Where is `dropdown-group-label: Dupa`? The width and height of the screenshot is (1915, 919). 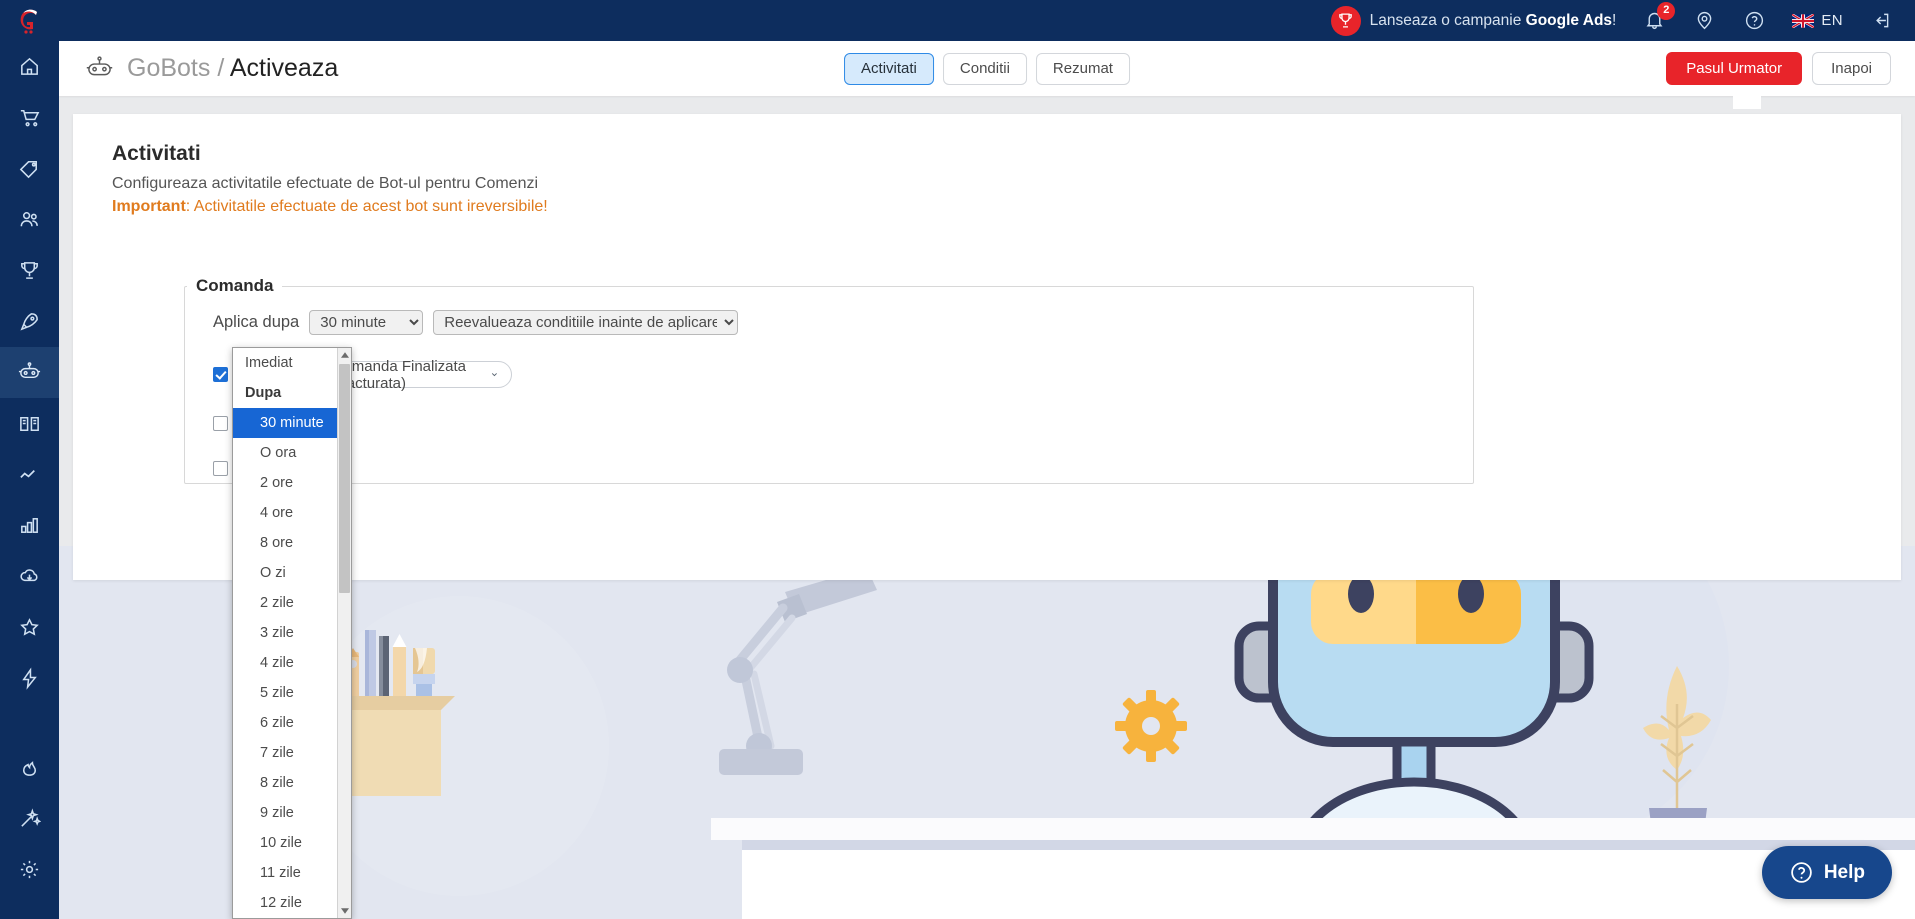
dropdown-group-label: Dupa is located at coordinates (263, 393).